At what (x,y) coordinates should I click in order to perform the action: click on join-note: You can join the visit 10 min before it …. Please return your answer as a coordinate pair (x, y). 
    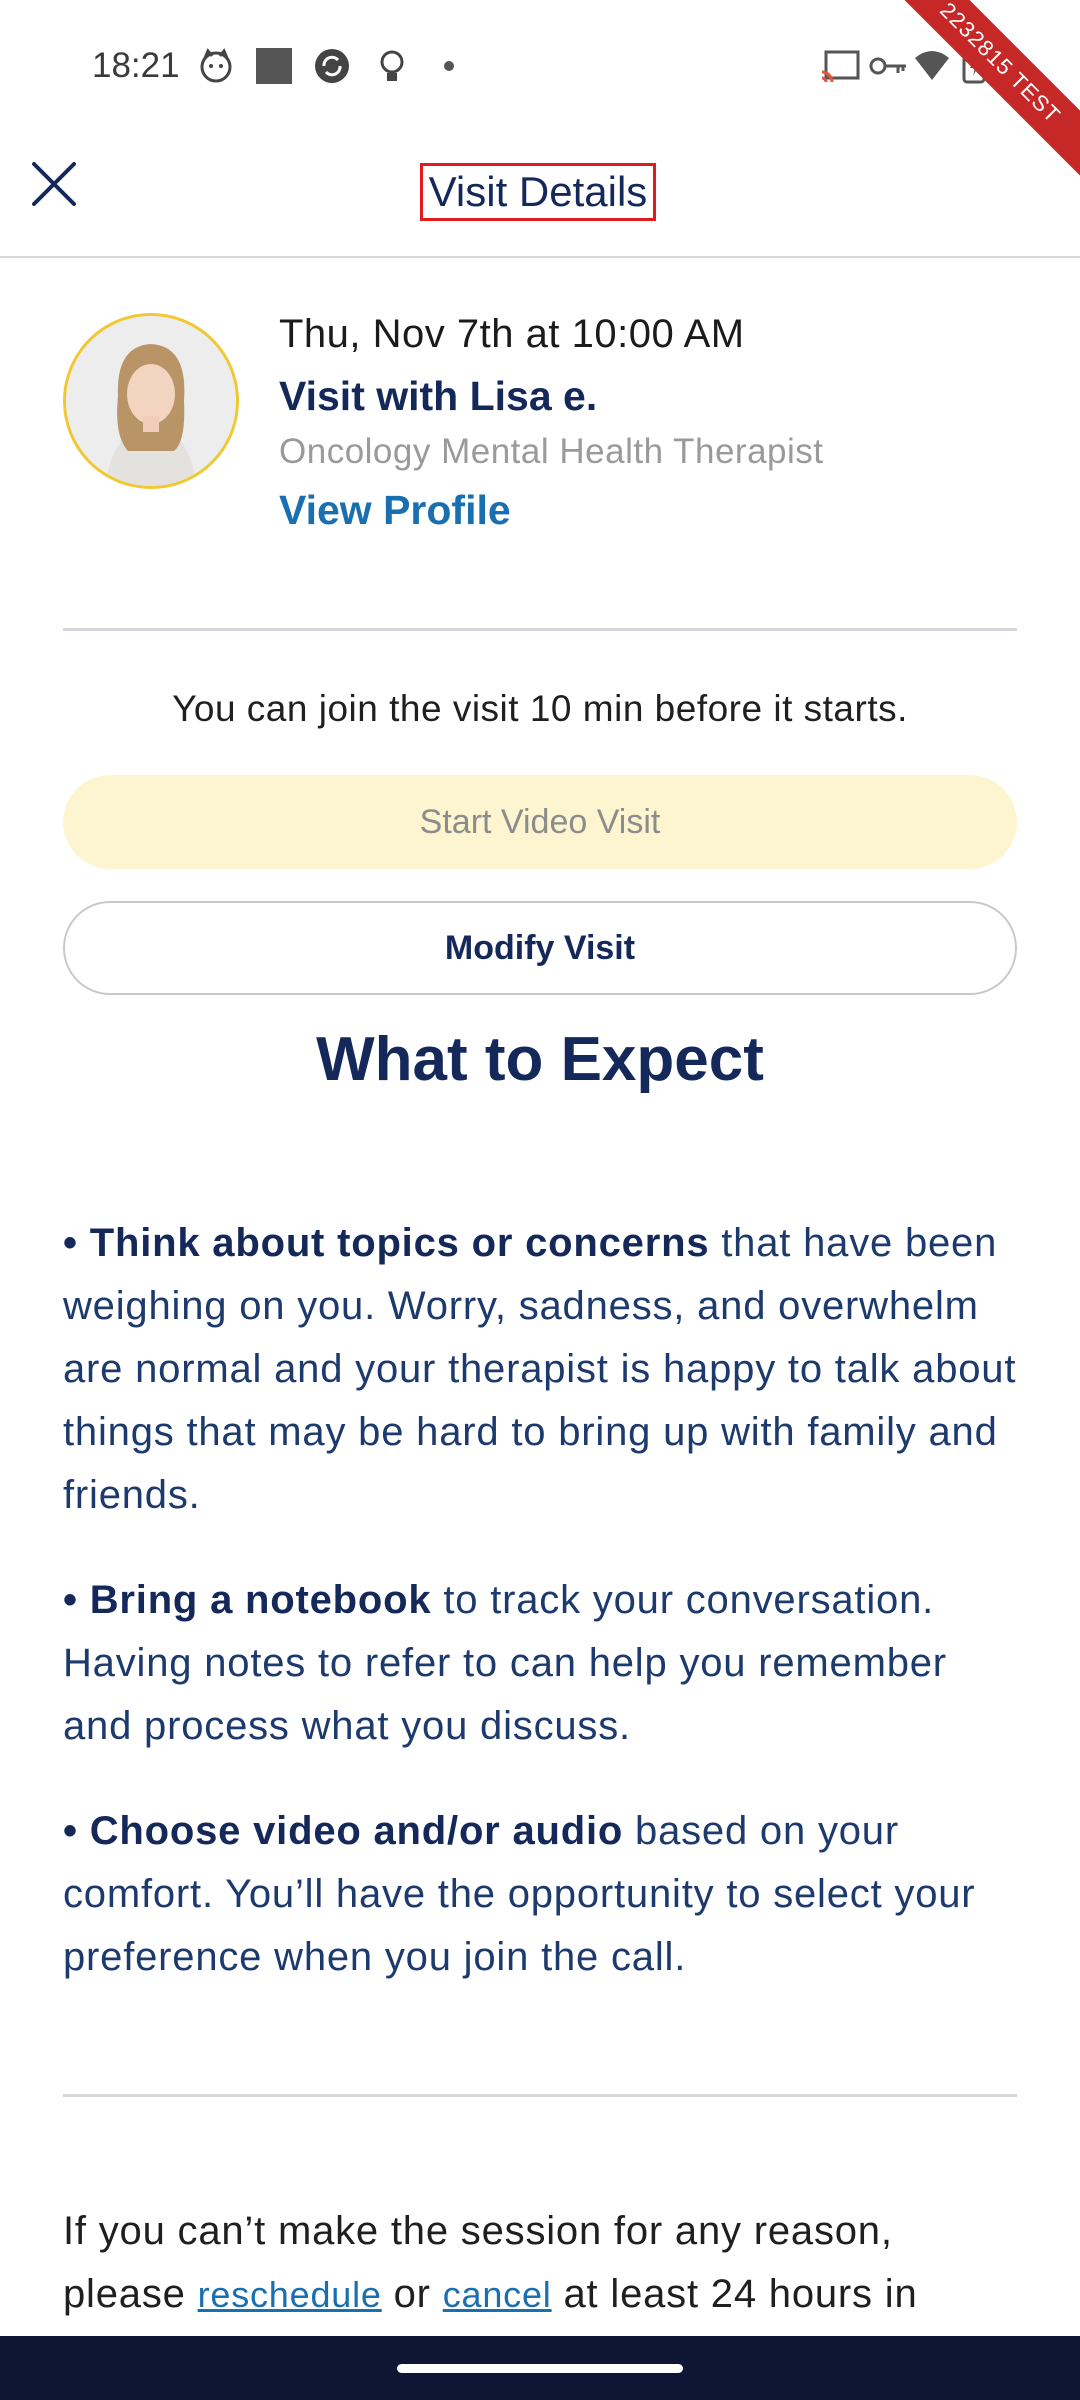
    Looking at the image, I should click on (540, 708).